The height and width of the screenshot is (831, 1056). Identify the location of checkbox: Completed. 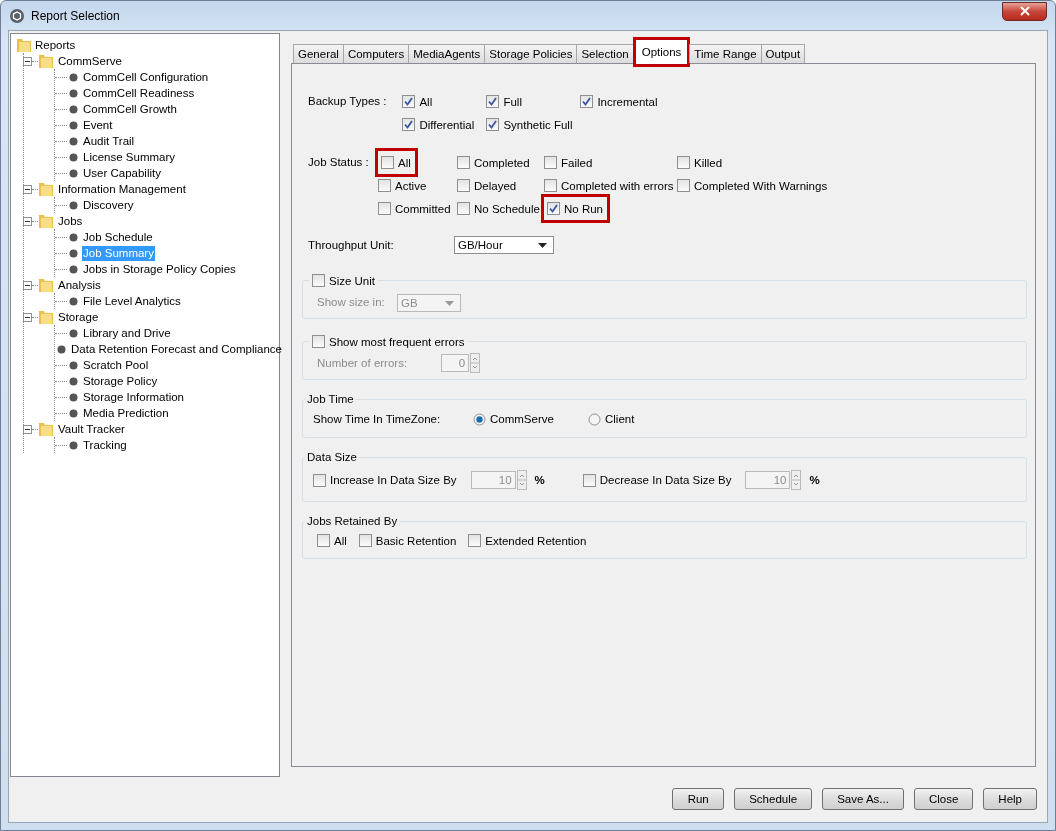
(493, 162).